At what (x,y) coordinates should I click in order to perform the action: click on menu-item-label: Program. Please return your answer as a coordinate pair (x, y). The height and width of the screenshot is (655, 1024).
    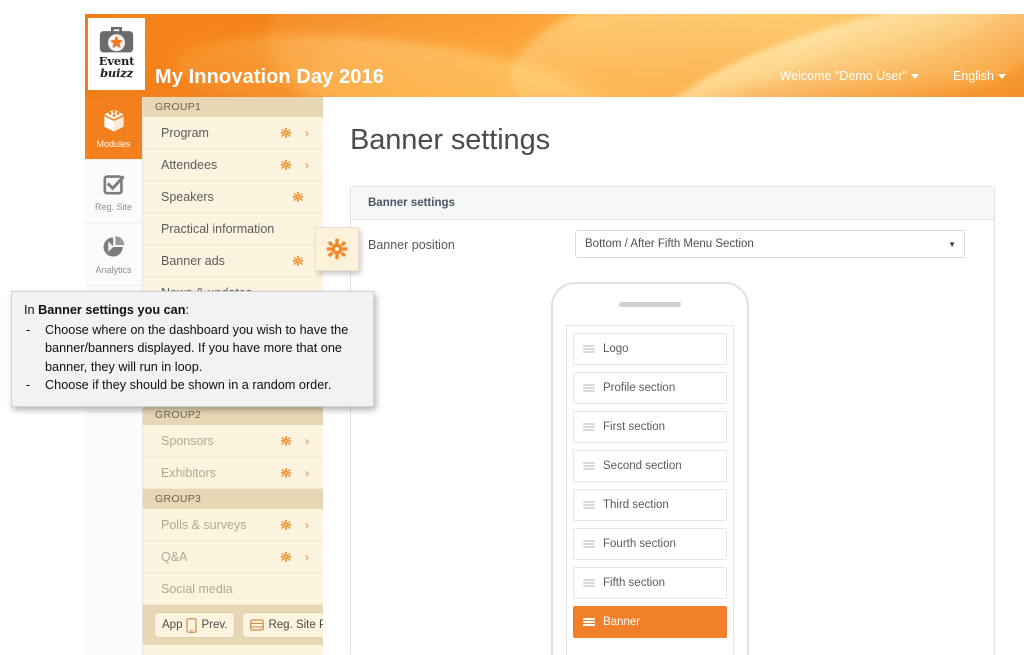
    Looking at the image, I should click on (185, 132).